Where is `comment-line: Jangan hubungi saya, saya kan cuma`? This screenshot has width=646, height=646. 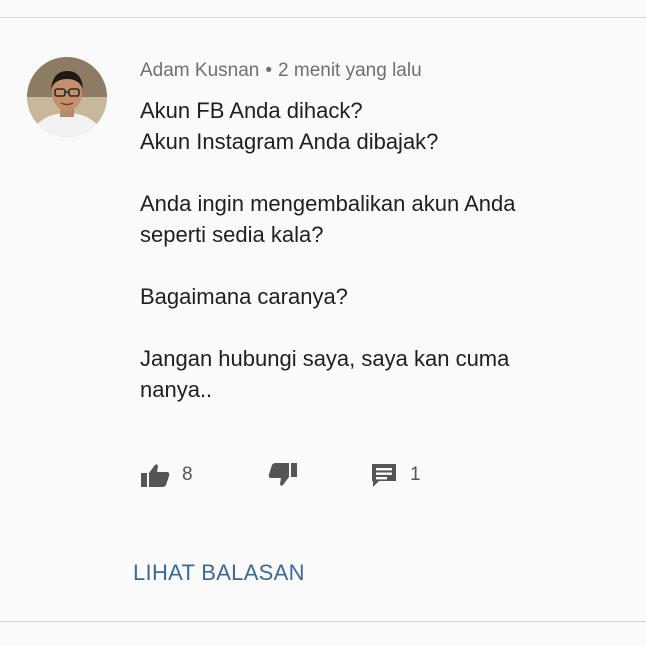 comment-line: Jangan hubungi saya, saya kan cuma is located at coordinates (325, 358).